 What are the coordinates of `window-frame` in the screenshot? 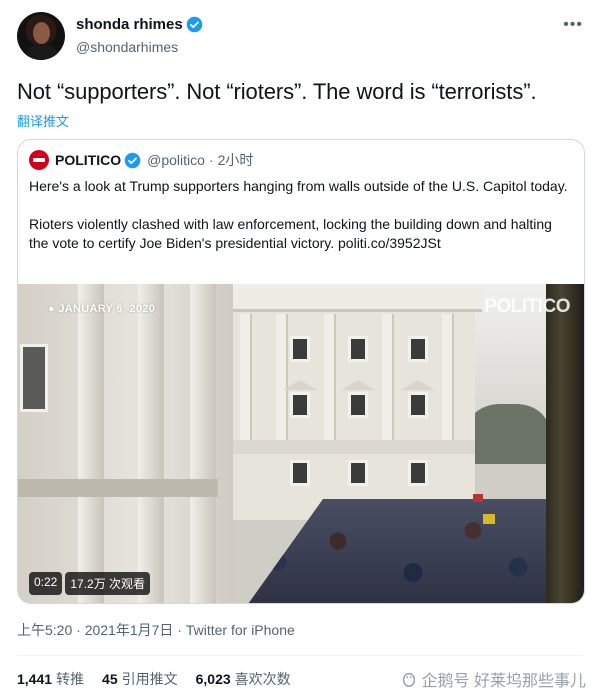 It's located at (565, 443).